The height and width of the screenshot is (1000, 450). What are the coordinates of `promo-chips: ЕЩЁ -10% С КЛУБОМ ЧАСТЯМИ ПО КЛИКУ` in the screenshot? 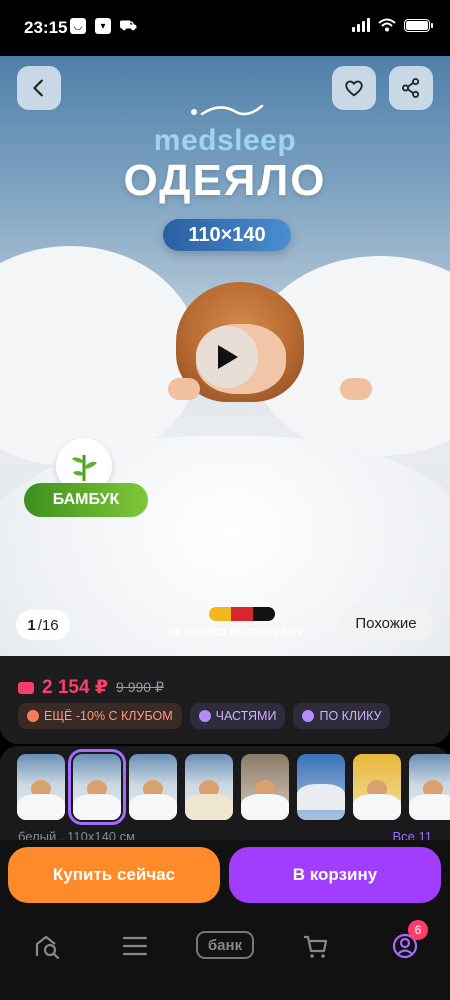 It's located at (204, 716).